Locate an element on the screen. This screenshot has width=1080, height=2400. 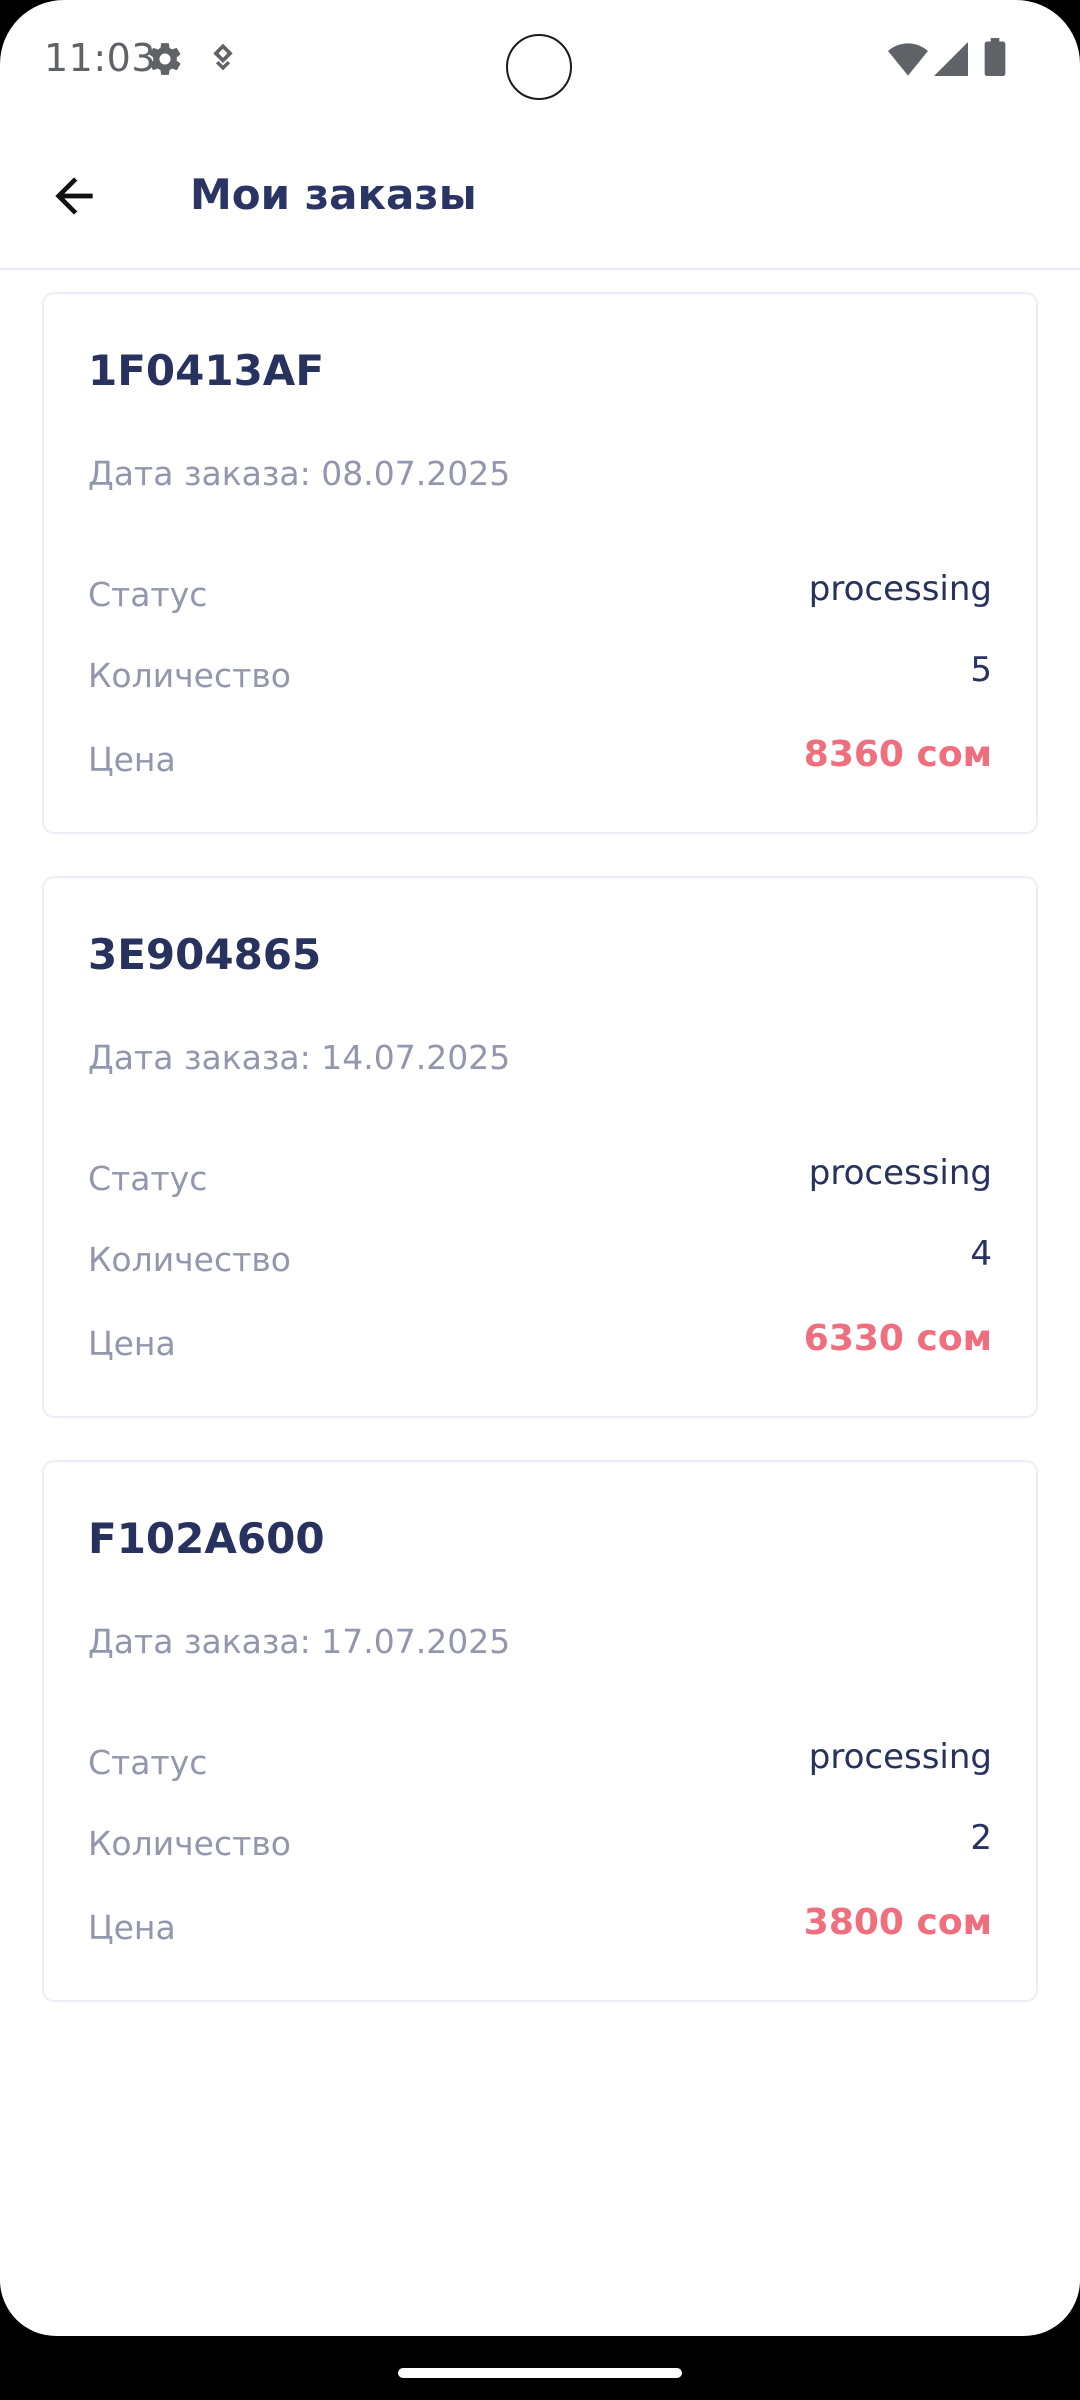
status-time: 11:03 is located at coordinates (100, 58).